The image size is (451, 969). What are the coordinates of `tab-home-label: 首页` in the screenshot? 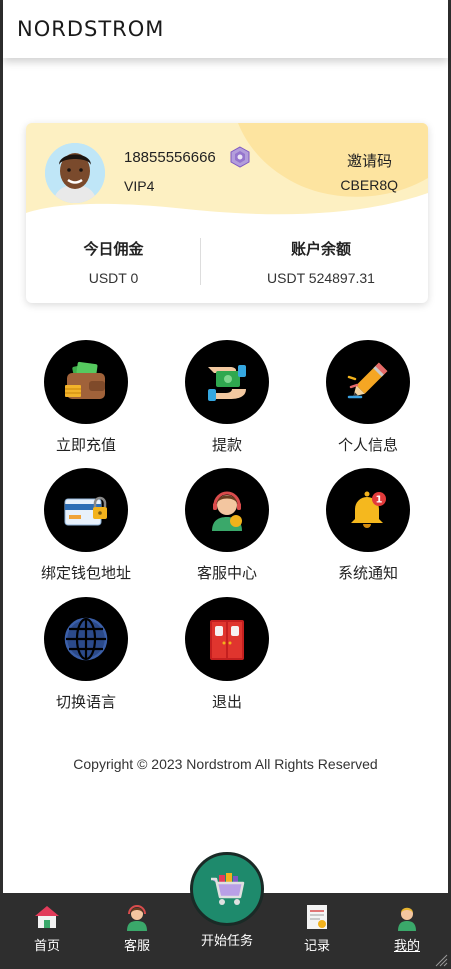 It's located at (46, 945).